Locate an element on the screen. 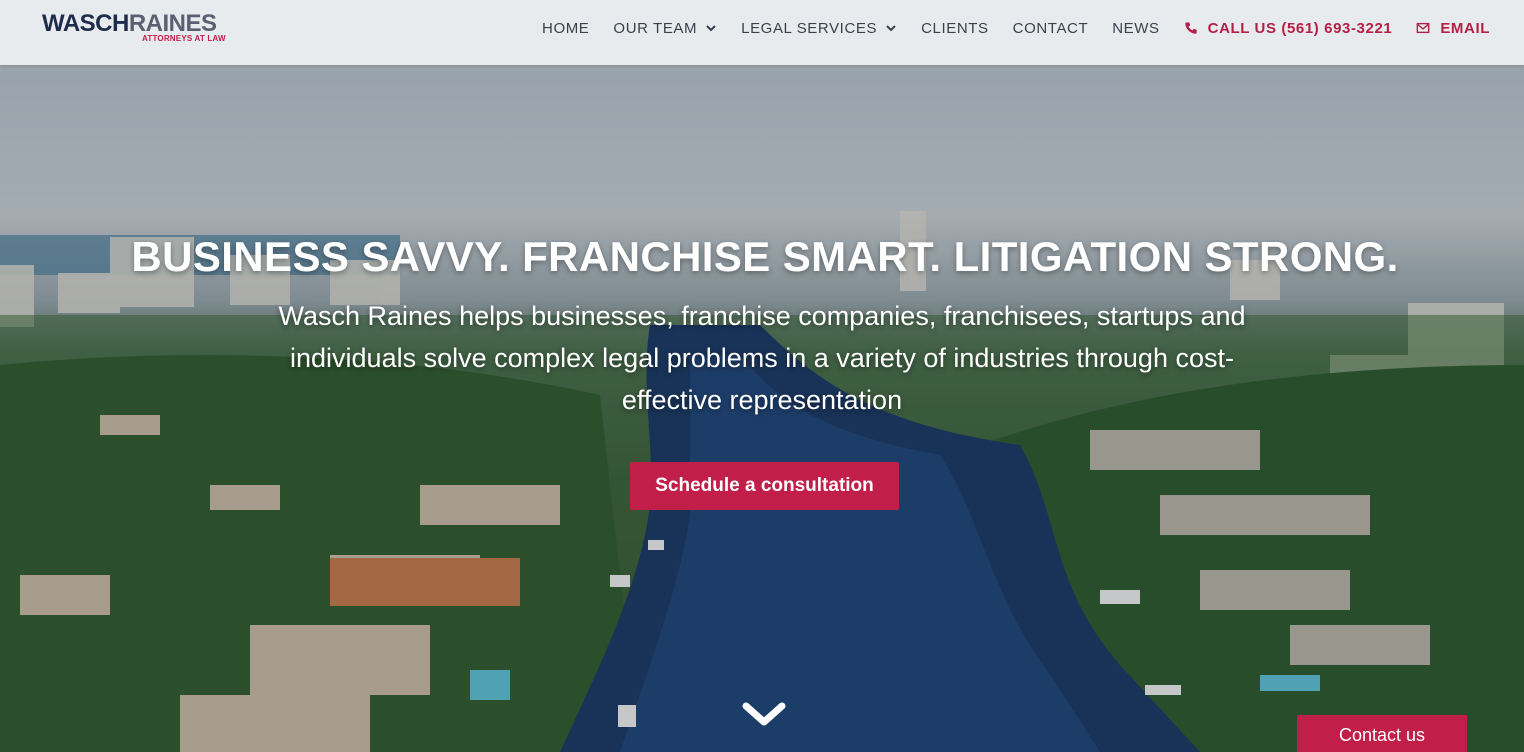 The height and width of the screenshot is (752, 1524). logo: WASCHRAINES ATTORNEYS AT LAW is located at coordinates (142, 30).